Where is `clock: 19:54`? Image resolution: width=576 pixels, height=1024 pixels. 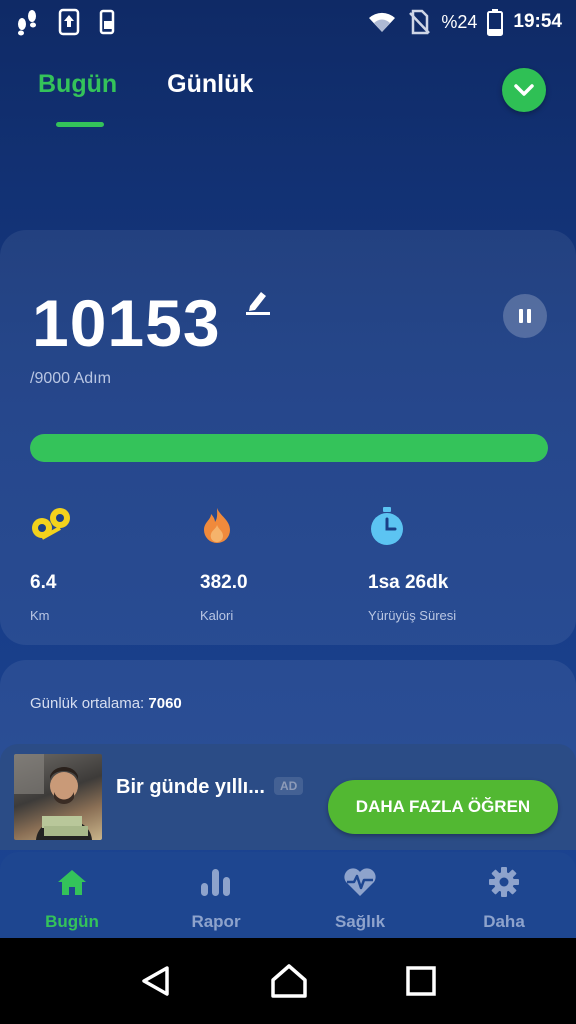
clock: 19:54 is located at coordinates (537, 21).